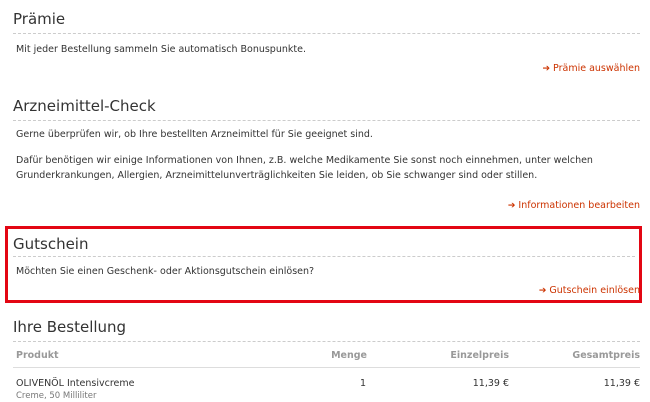 The image size is (650, 402). I want to click on praemie-link-label: Prämie auswählen, so click(596, 68).